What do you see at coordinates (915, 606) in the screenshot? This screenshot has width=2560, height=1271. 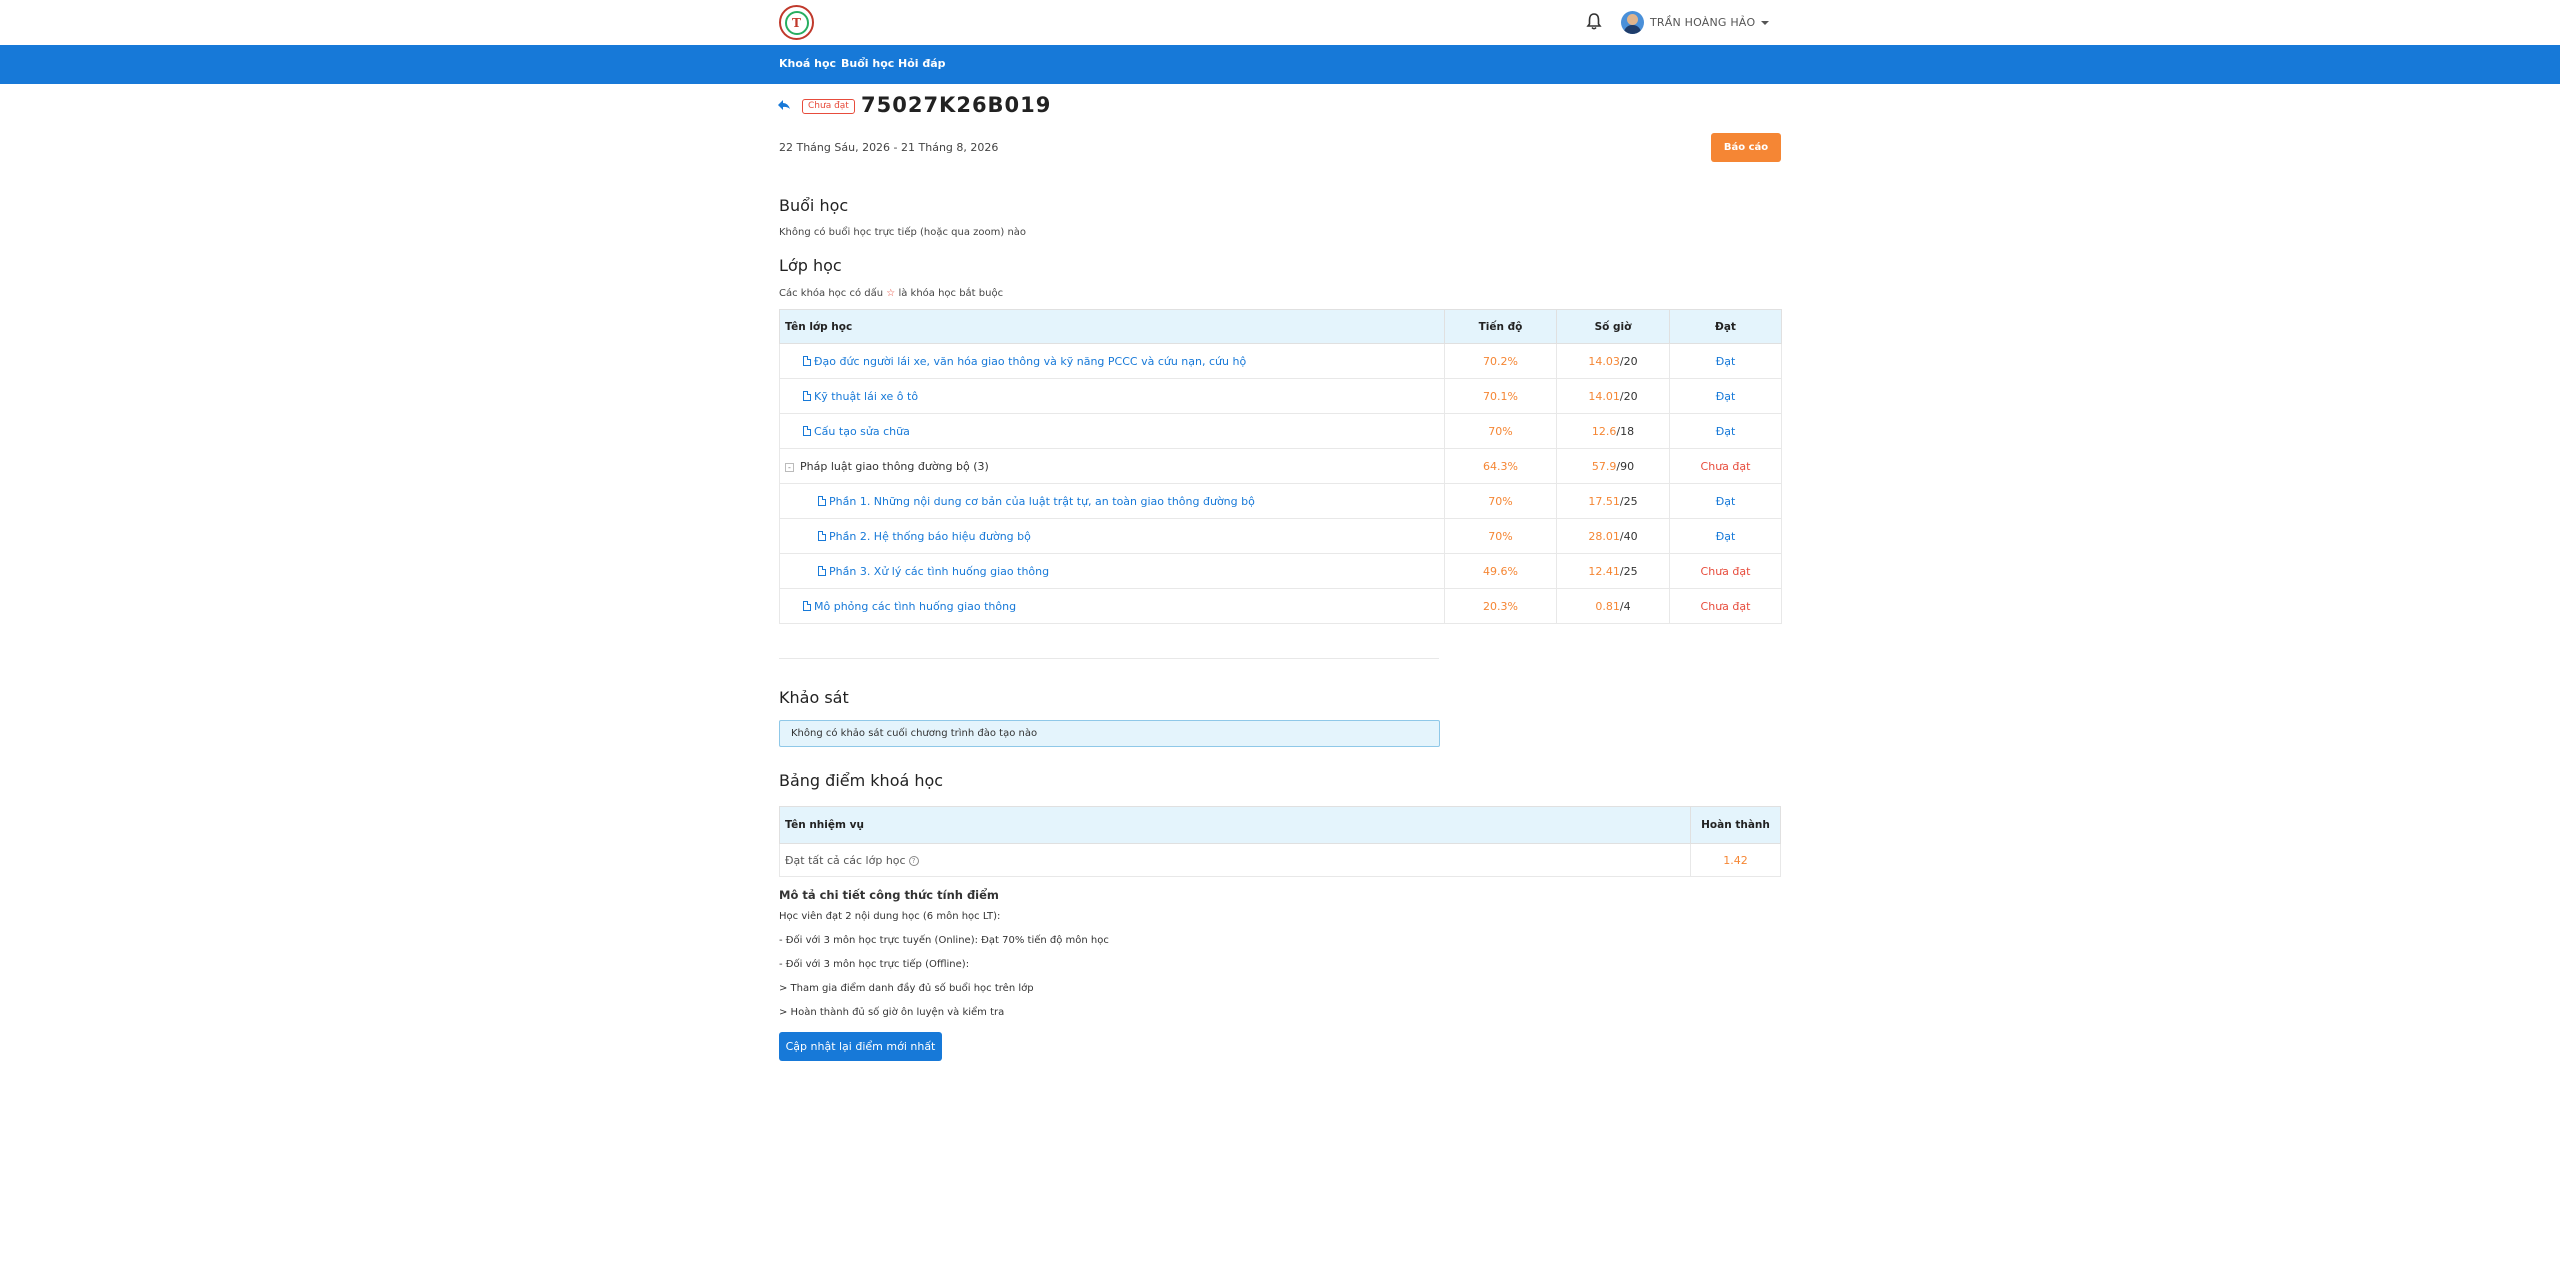 I see `class-link: Mô phỏng các tình huống giao thông` at bounding box center [915, 606].